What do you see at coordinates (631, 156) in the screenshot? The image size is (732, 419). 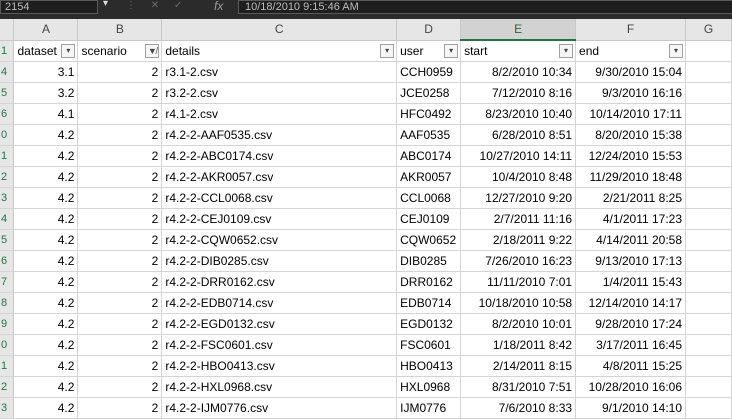 I see `cell-end: 12/24/2010 15:53` at bounding box center [631, 156].